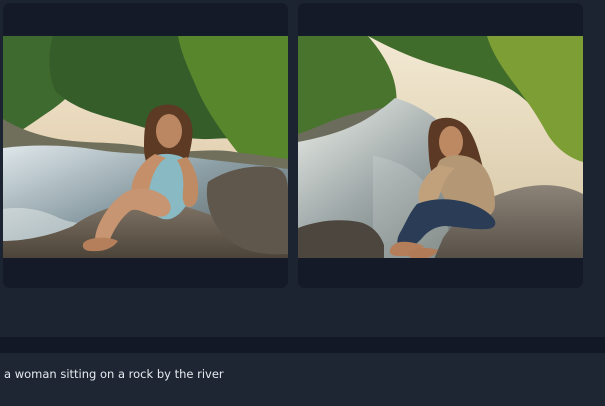 This screenshot has width=605, height=406. I want to click on prompt-text: a woman sitting on a rock by the river, so click(114, 374).